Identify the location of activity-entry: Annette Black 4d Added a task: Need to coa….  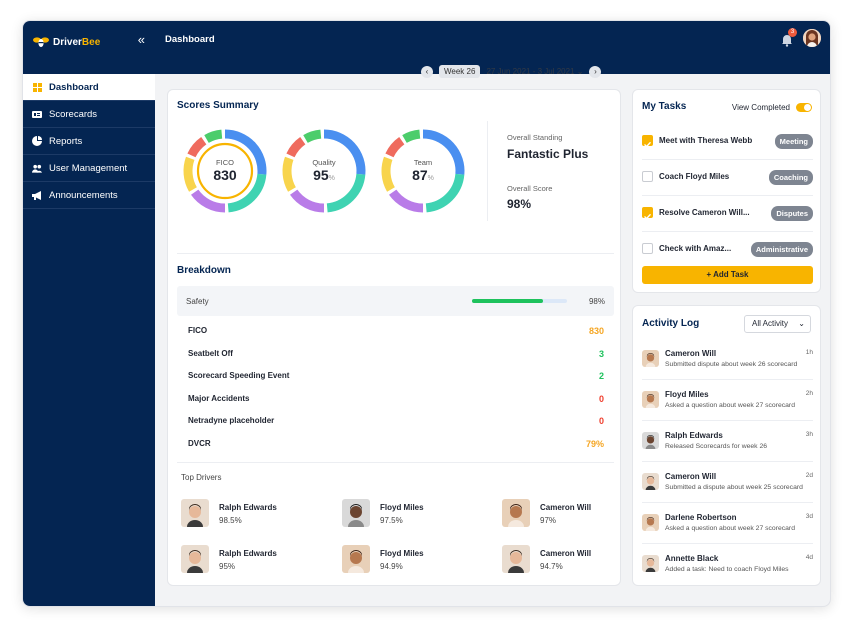
(727, 569).